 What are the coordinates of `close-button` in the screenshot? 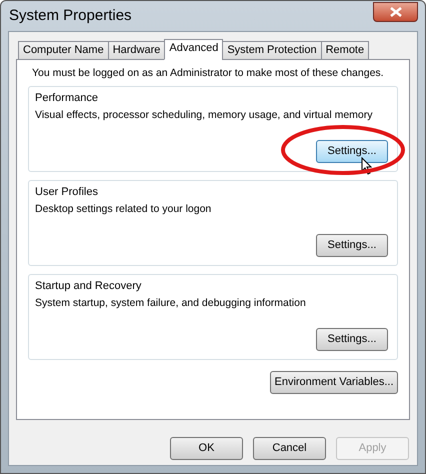 It's located at (395, 12).